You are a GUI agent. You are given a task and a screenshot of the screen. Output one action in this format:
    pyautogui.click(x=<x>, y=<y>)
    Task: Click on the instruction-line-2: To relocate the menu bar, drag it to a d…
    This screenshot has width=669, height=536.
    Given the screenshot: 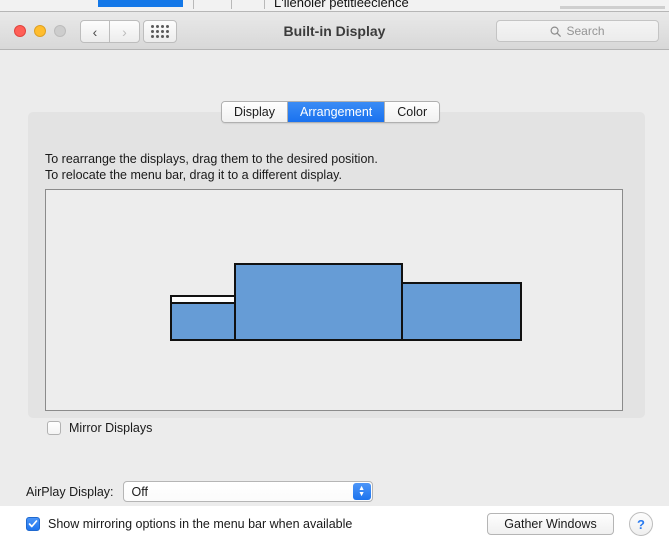 What is the action you would take?
    pyautogui.click(x=193, y=175)
    